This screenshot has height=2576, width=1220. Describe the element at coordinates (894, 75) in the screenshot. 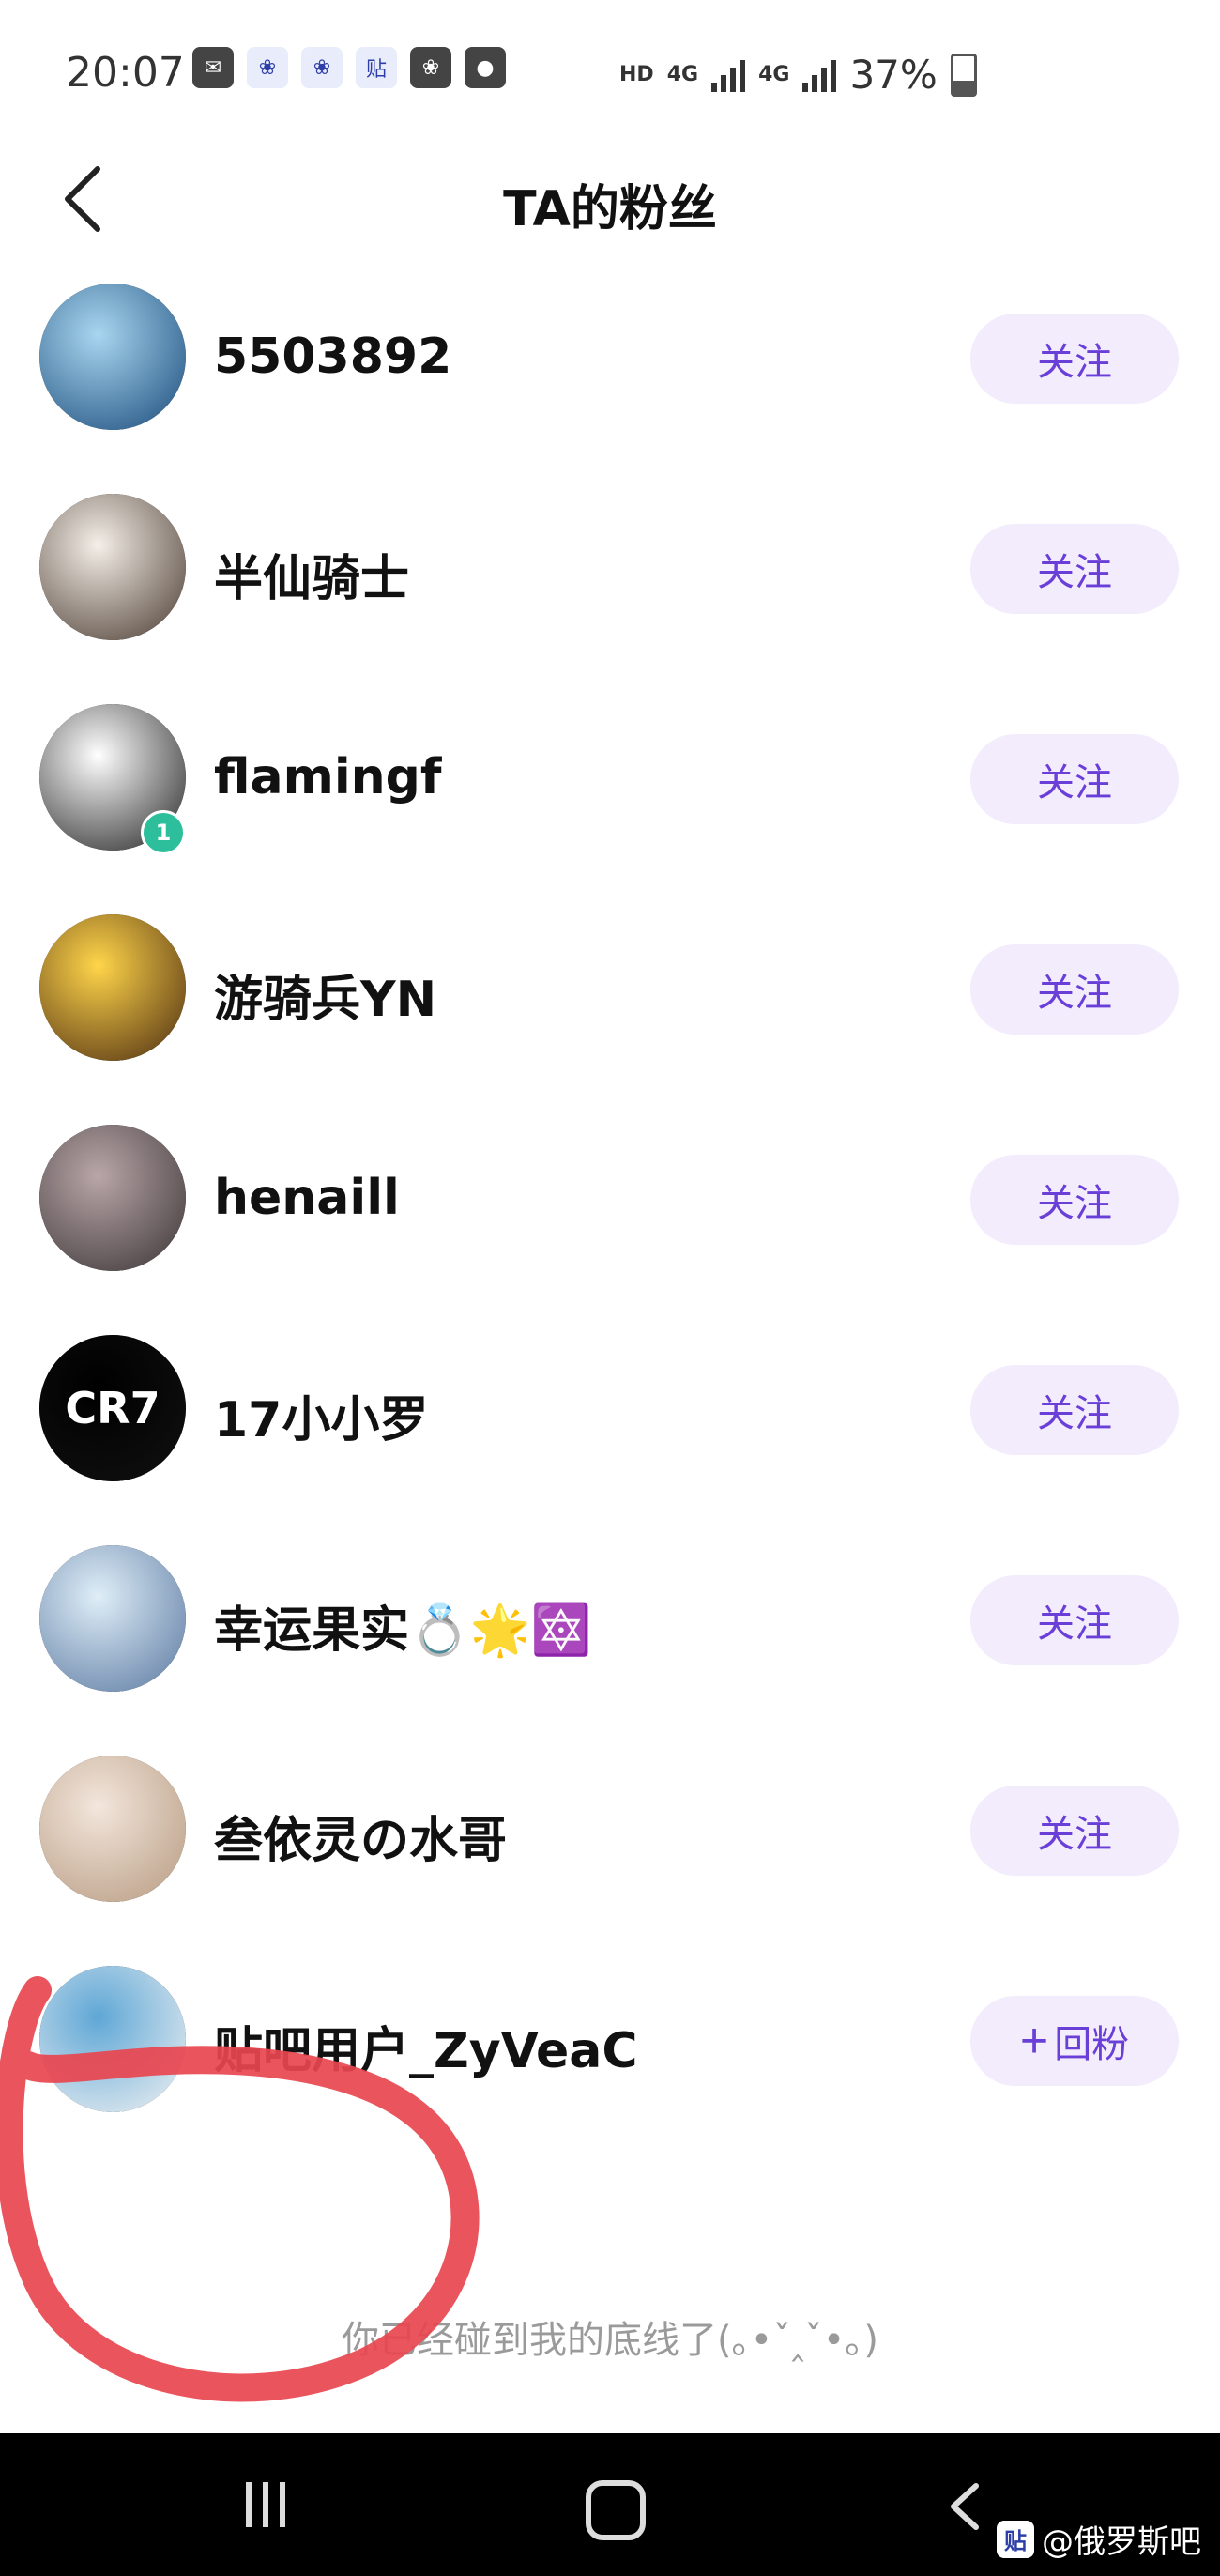

I see `battery-percent: 37%` at that location.